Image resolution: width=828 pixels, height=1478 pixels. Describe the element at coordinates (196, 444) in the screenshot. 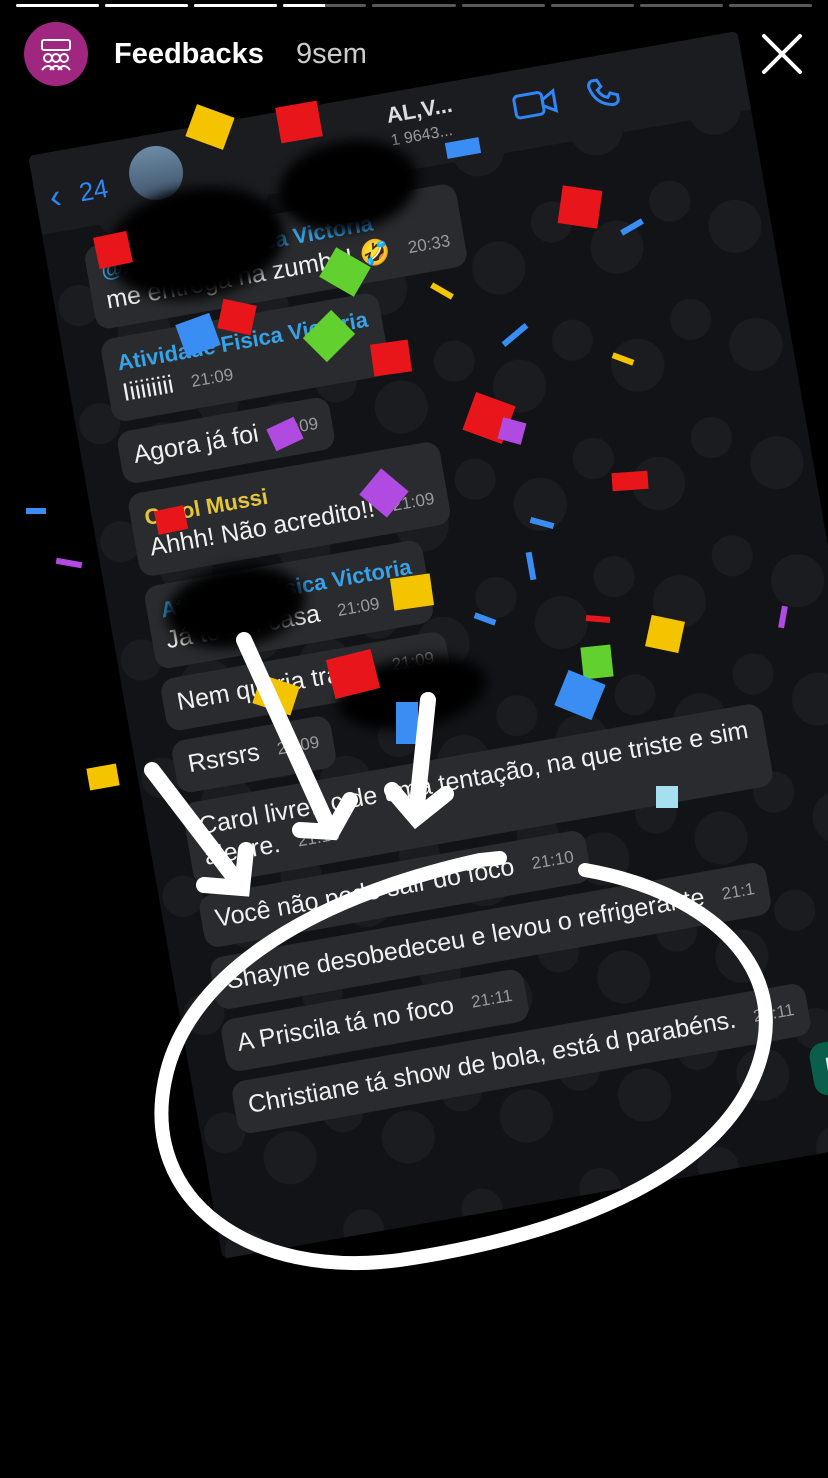

I see `message-text: Agora já foi` at that location.